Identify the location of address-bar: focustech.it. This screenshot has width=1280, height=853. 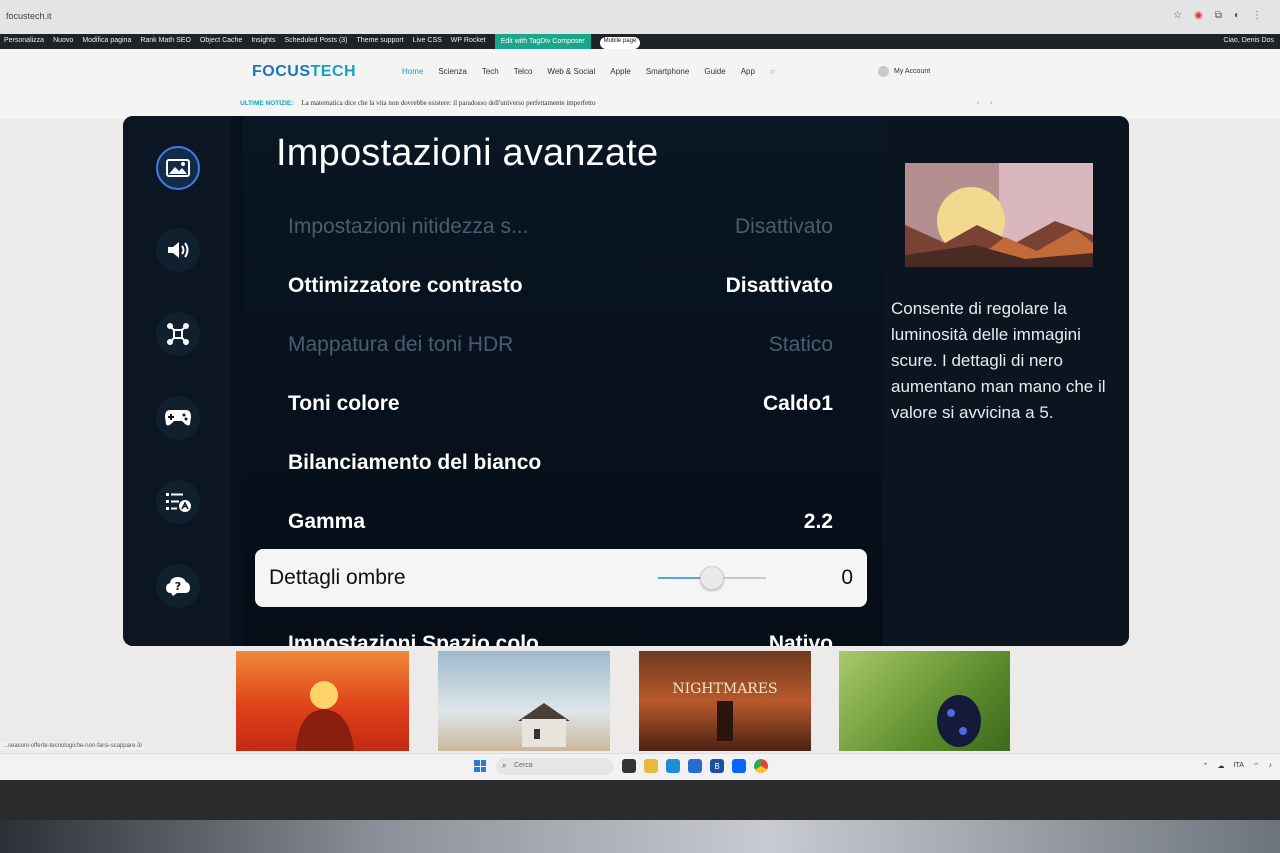
(29, 16).